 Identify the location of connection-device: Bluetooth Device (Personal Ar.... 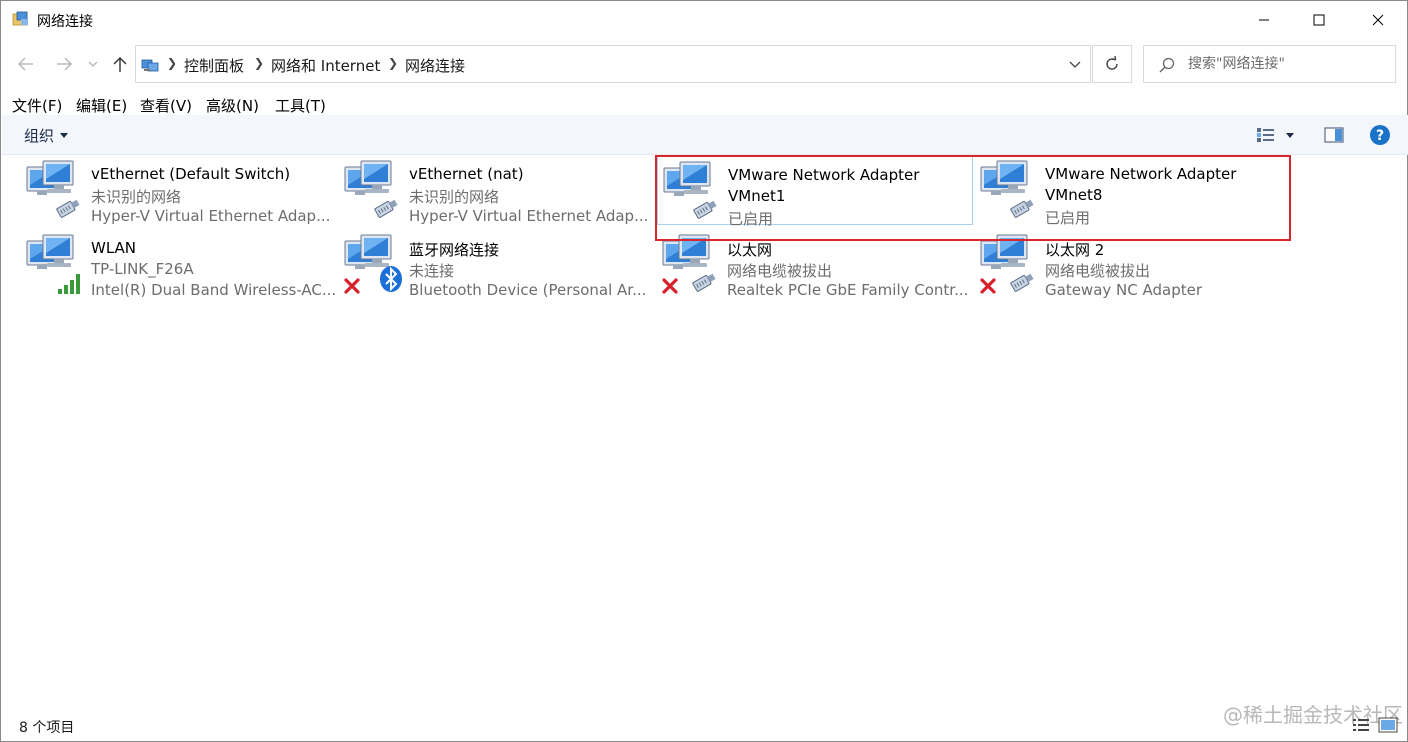
(528, 290).